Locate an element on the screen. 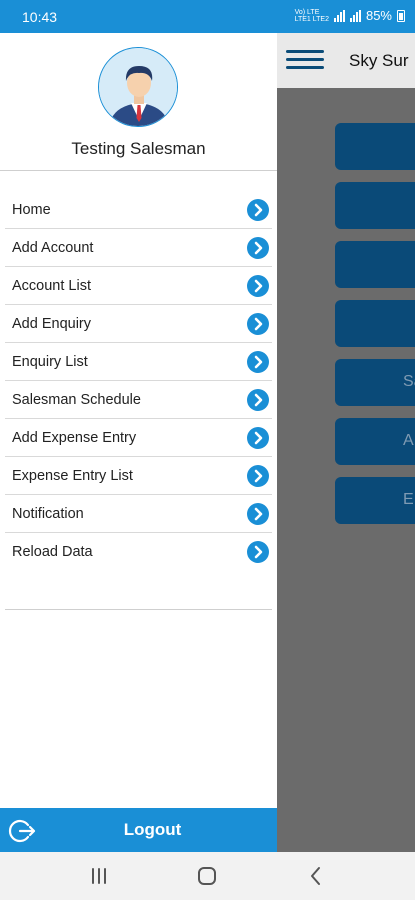 The width and height of the screenshot is (415, 900). menu-item-add-account: Add Account is located at coordinates (138, 248).